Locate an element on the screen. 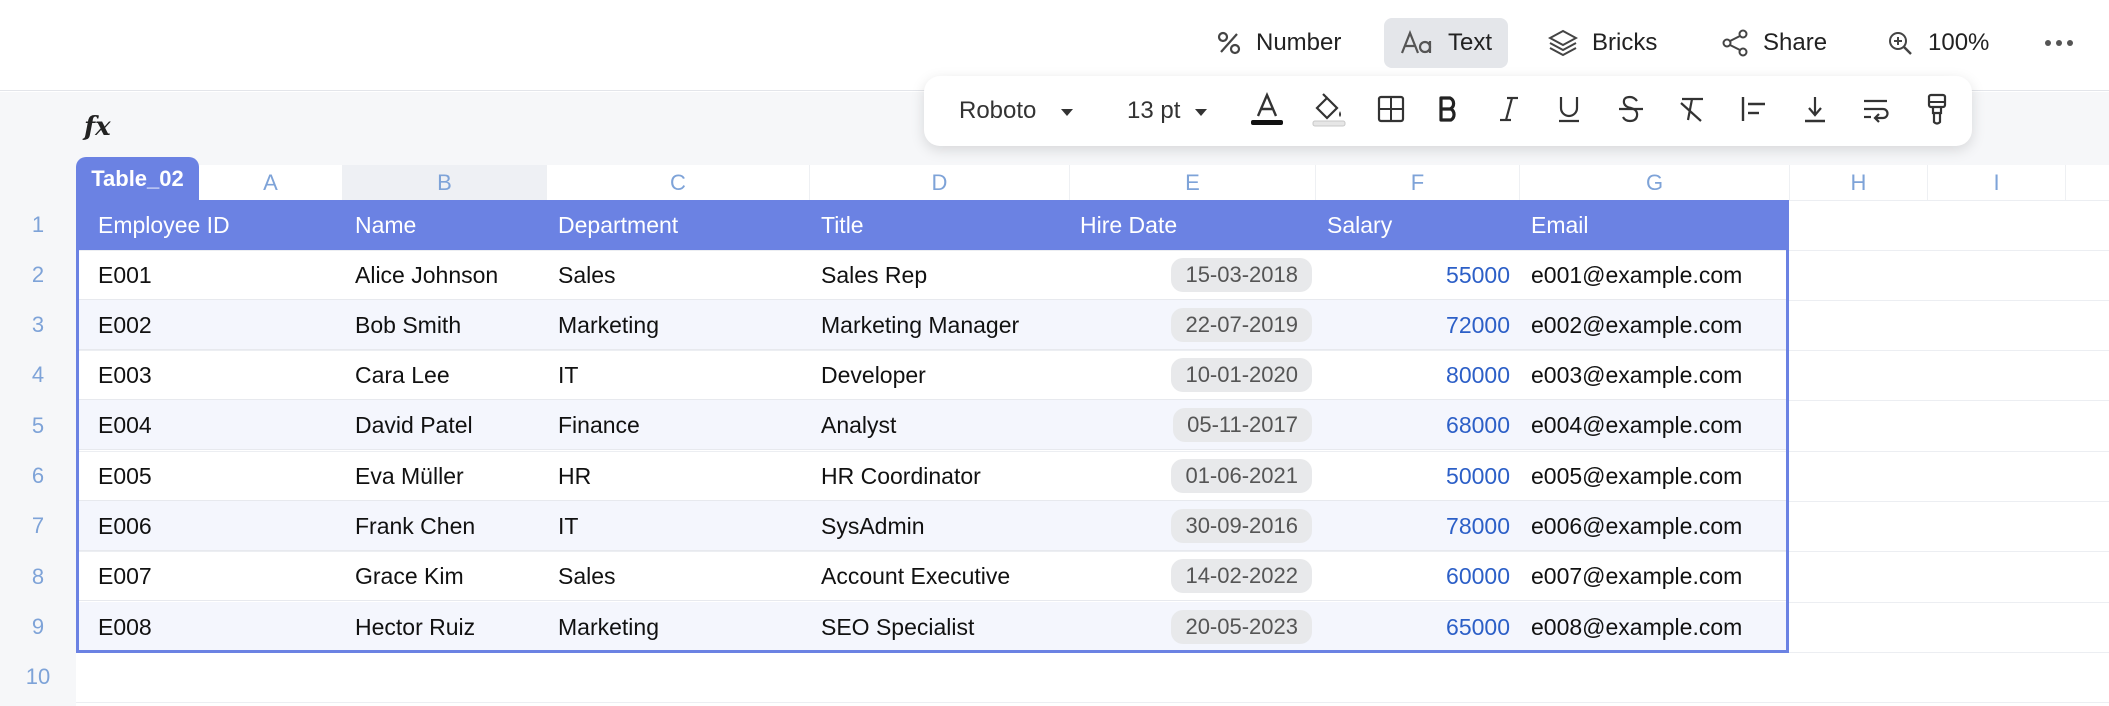 This screenshot has height=706, width=2109. row-header-7: 7 is located at coordinates (38, 526).